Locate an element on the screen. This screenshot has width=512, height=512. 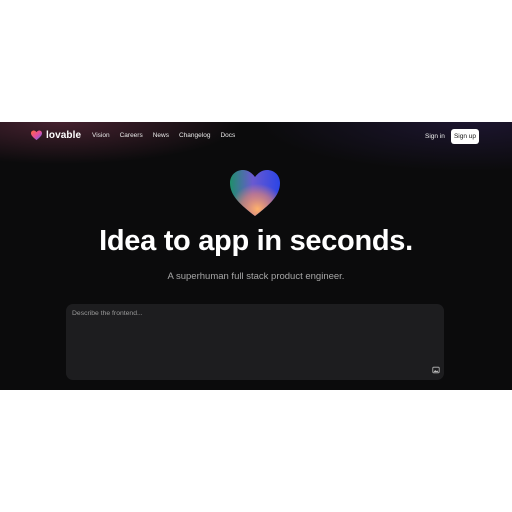
image-icon is located at coordinates (436, 370).